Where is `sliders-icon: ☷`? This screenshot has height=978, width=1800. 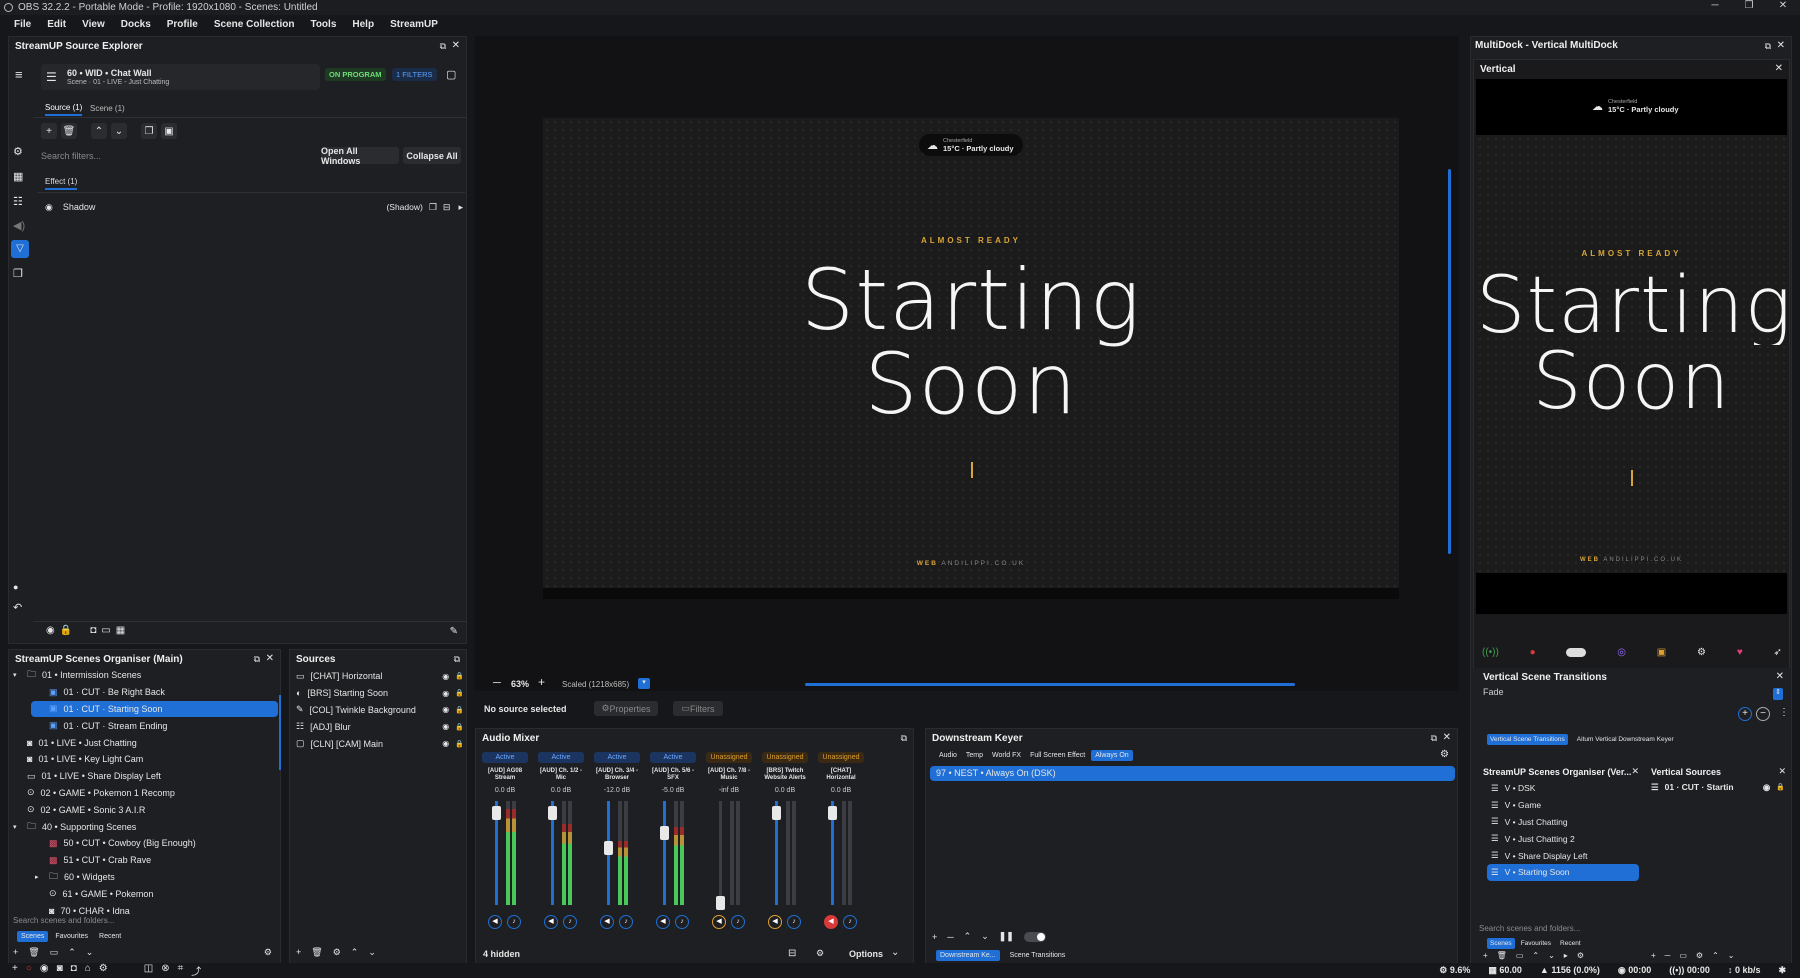
sliders-icon: ☷ is located at coordinates (18, 201).